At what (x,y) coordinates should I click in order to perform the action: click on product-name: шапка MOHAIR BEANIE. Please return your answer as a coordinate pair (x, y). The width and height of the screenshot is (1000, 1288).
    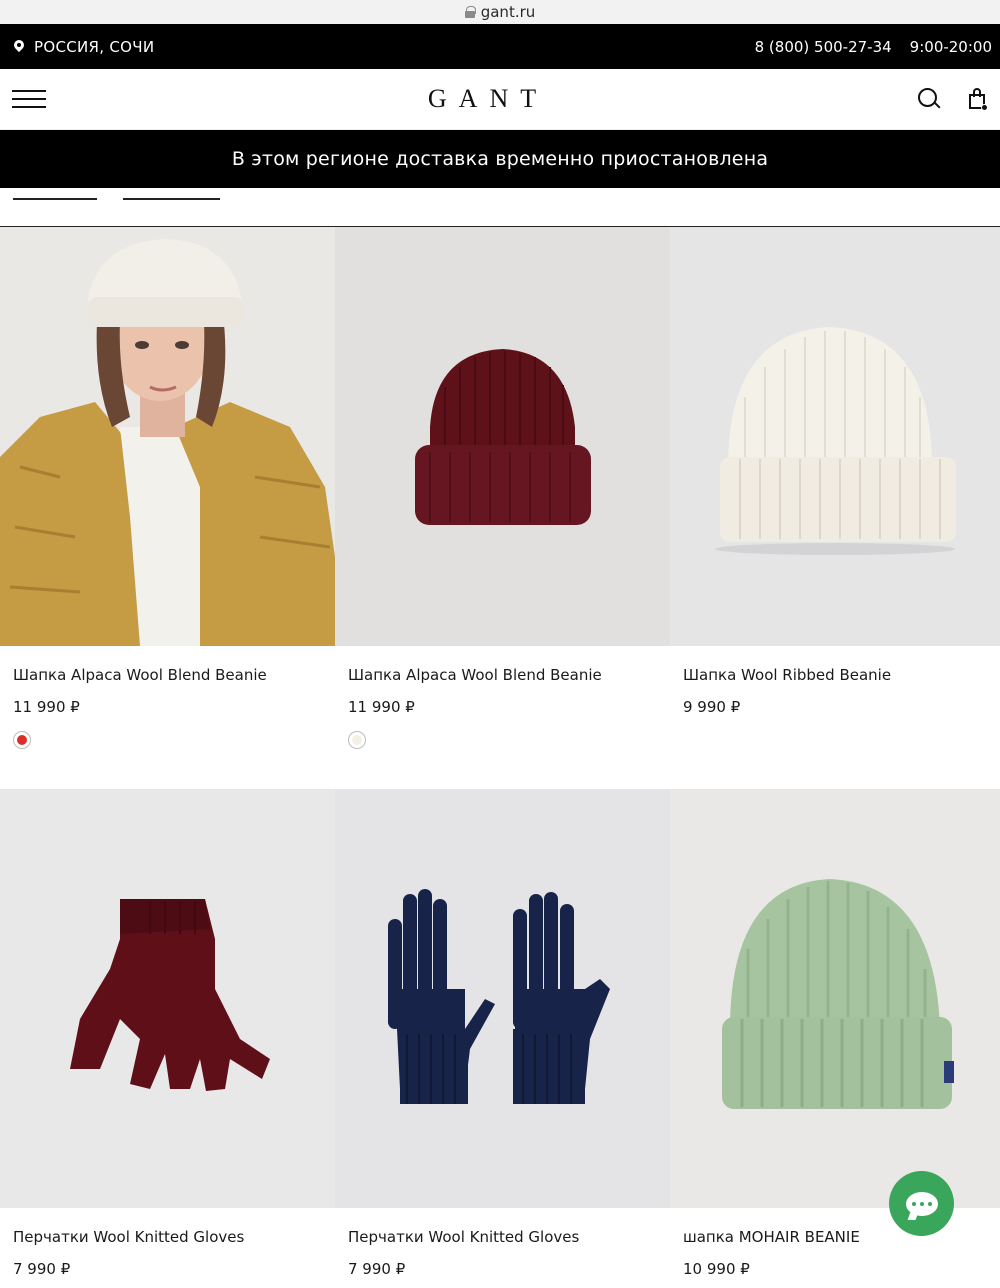
    Looking at the image, I should click on (835, 1237).